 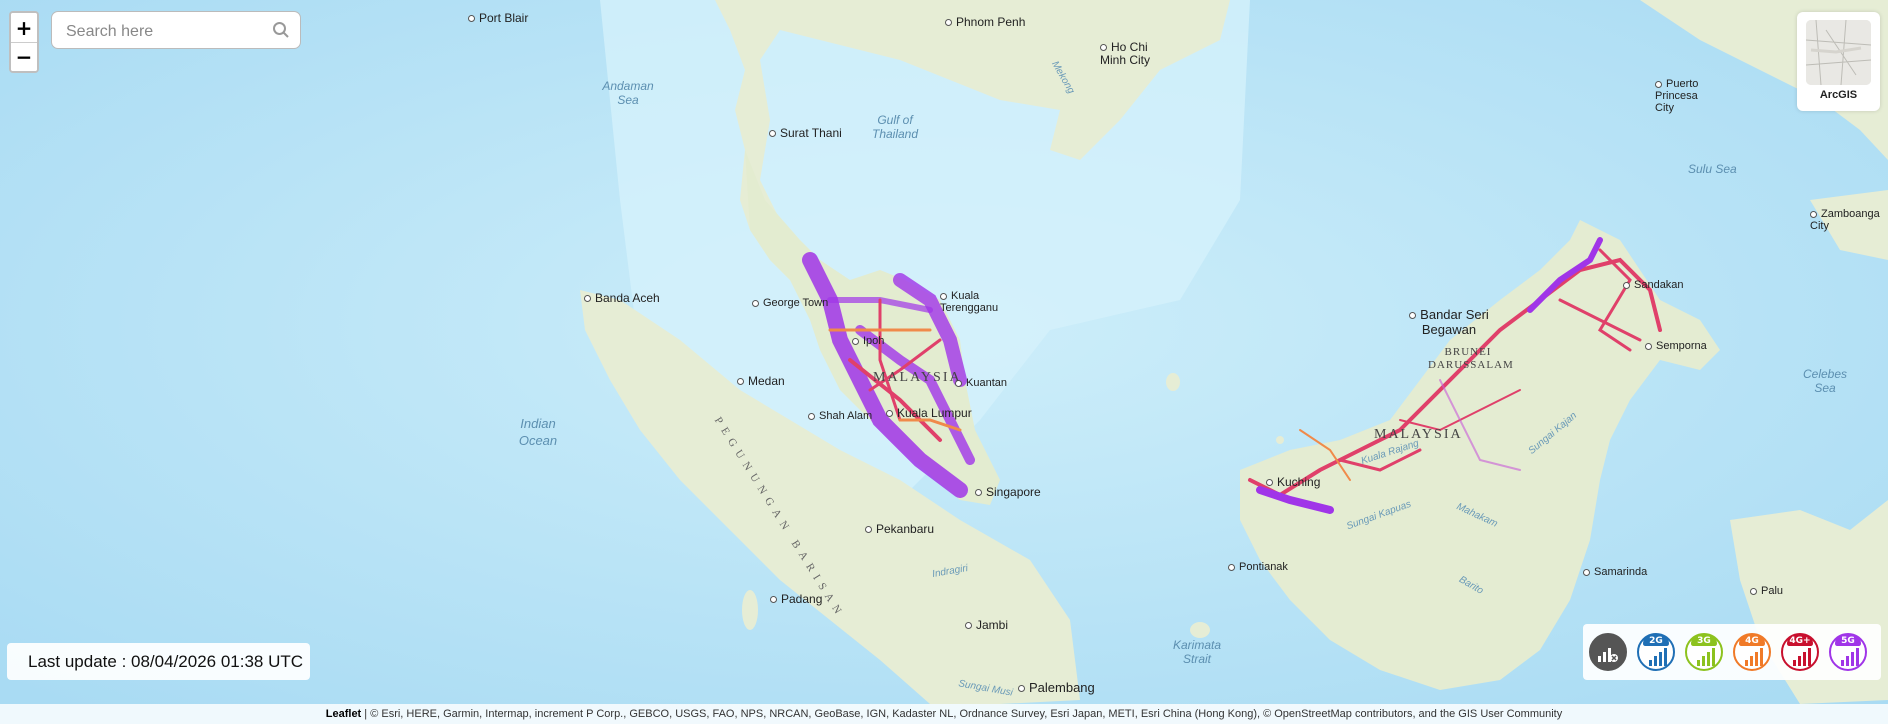 I want to click on city-label: Zamboanga City, so click(x=1847, y=220).